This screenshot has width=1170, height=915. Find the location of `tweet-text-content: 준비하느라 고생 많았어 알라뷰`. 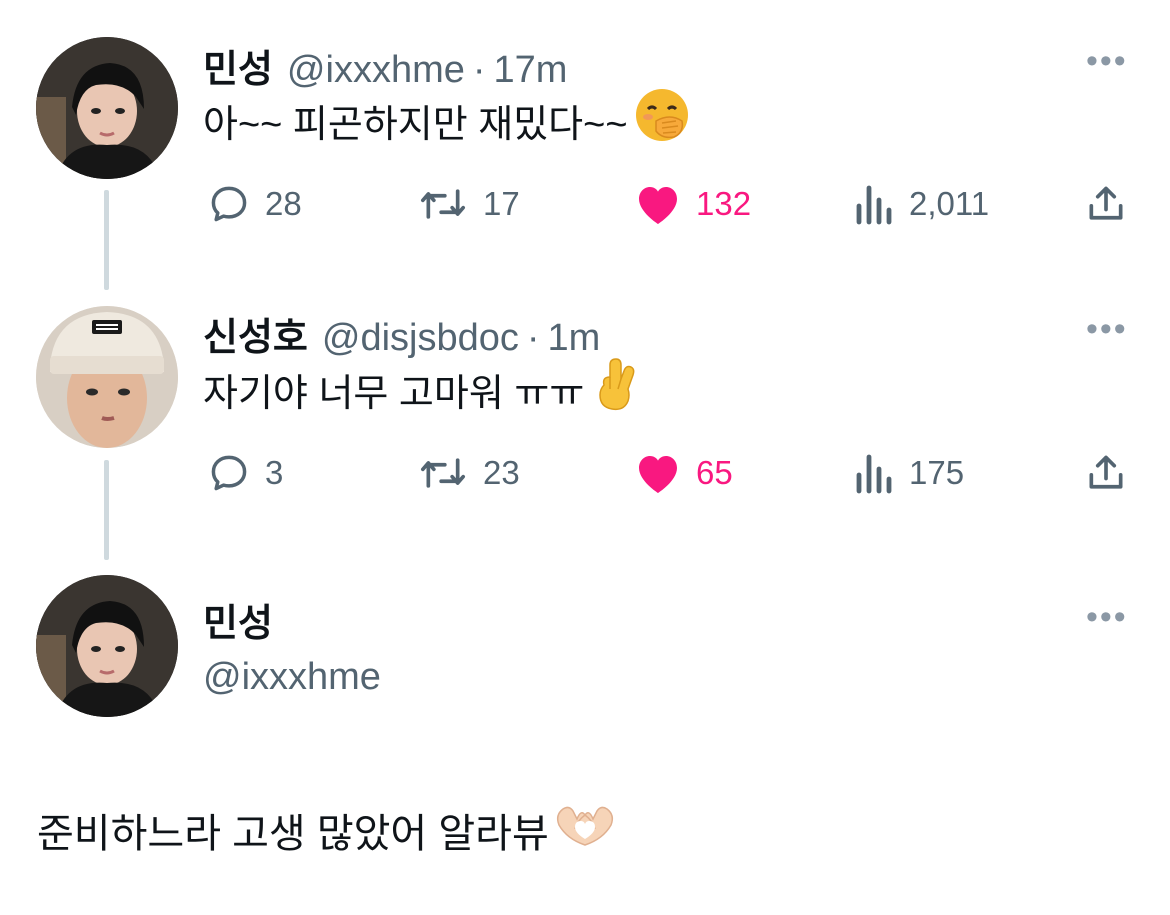

tweet-text-content: 준비하느라 고생 많았어 알라뷰 is located at coordinates (293, 834).